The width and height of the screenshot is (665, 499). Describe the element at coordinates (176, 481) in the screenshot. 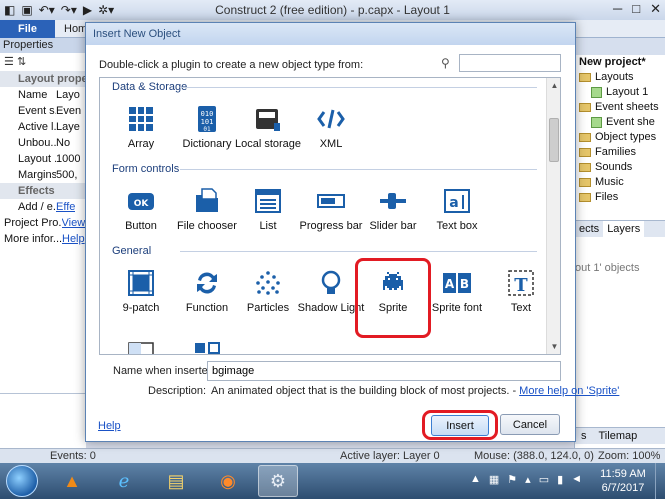

I see `file-explorer-icon: ▤` at that location.